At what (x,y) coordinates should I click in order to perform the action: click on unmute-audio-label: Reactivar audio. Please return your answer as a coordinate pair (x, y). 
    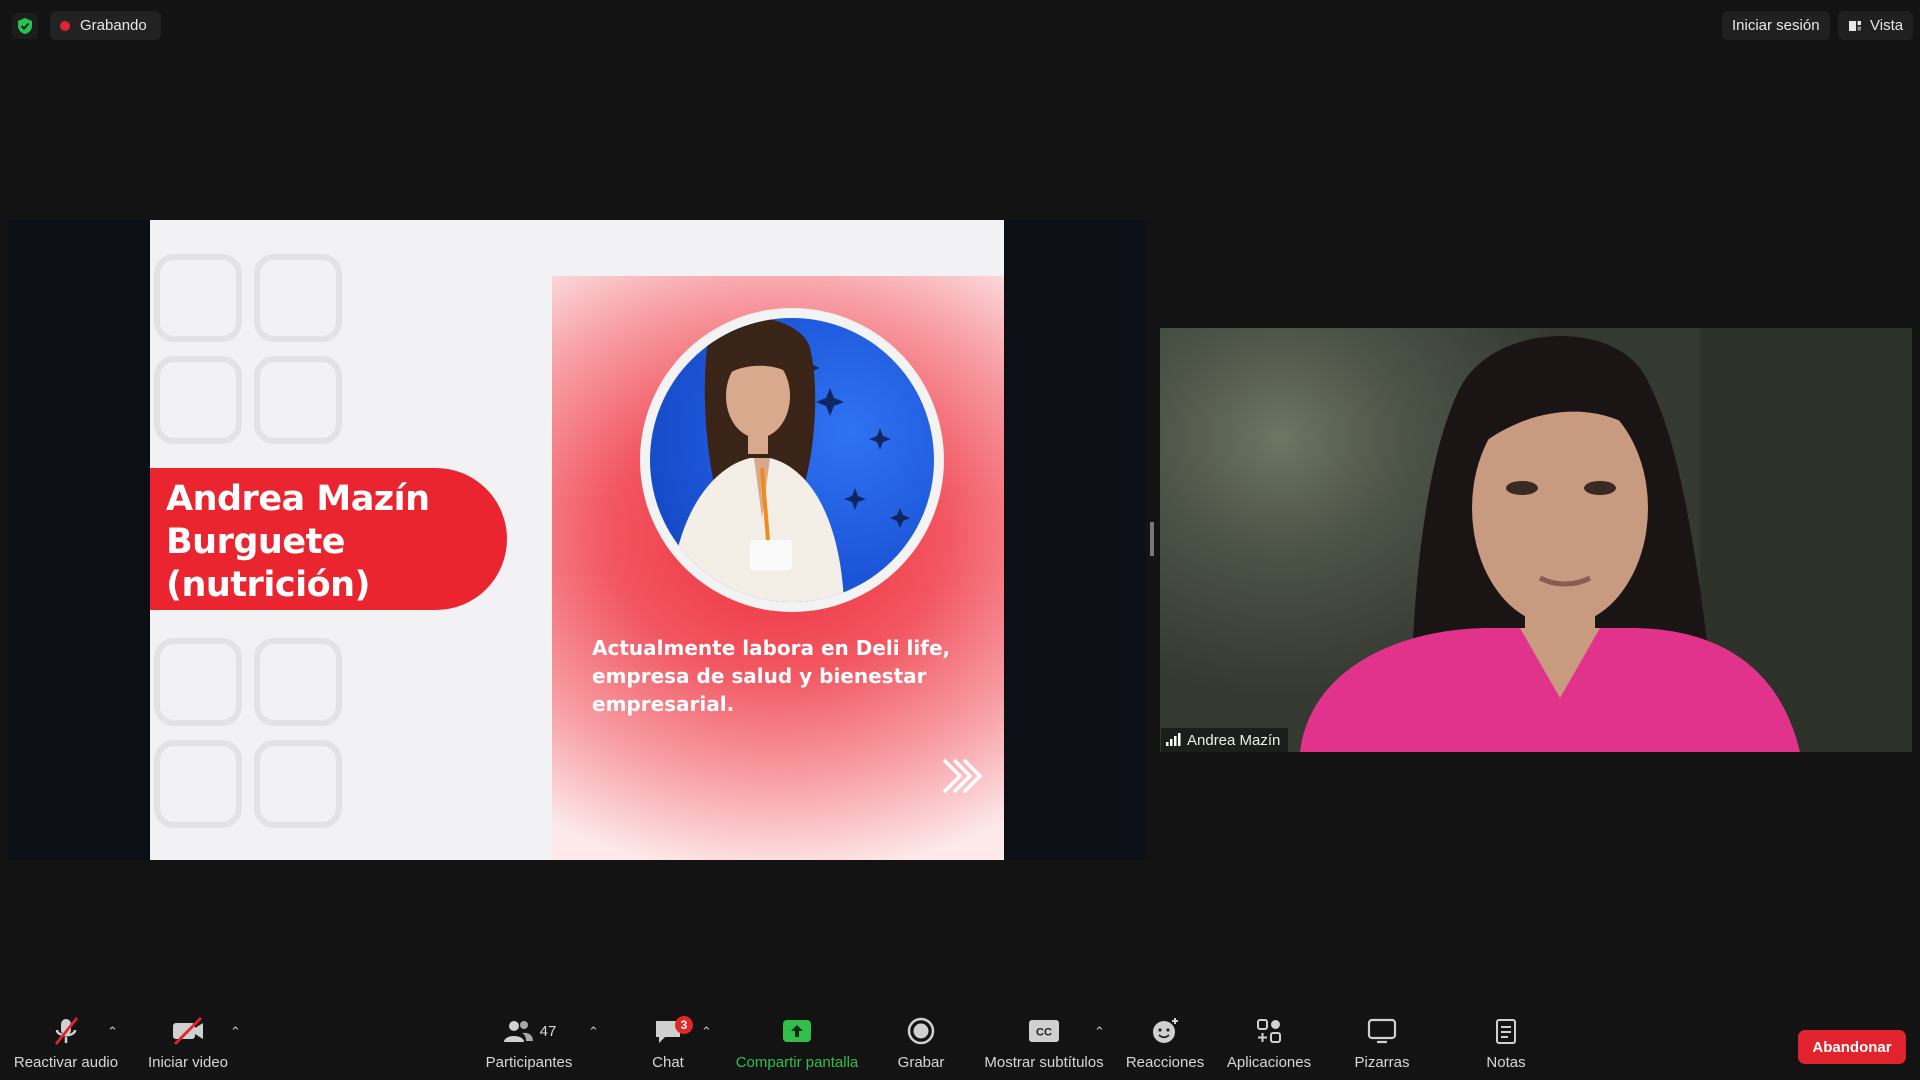
    Looking at the image, I should click on (66, 1062).